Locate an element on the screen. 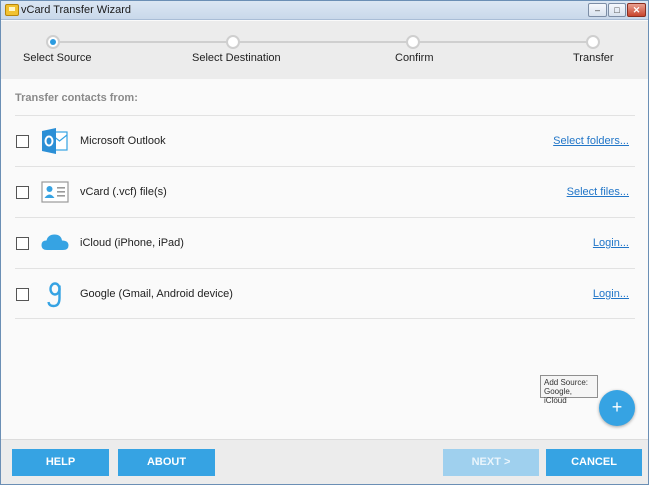 Image resolution: width=649 pixels, height=485 pixels. step-label-confirm: Confirm is located at coordinates (414, 58).